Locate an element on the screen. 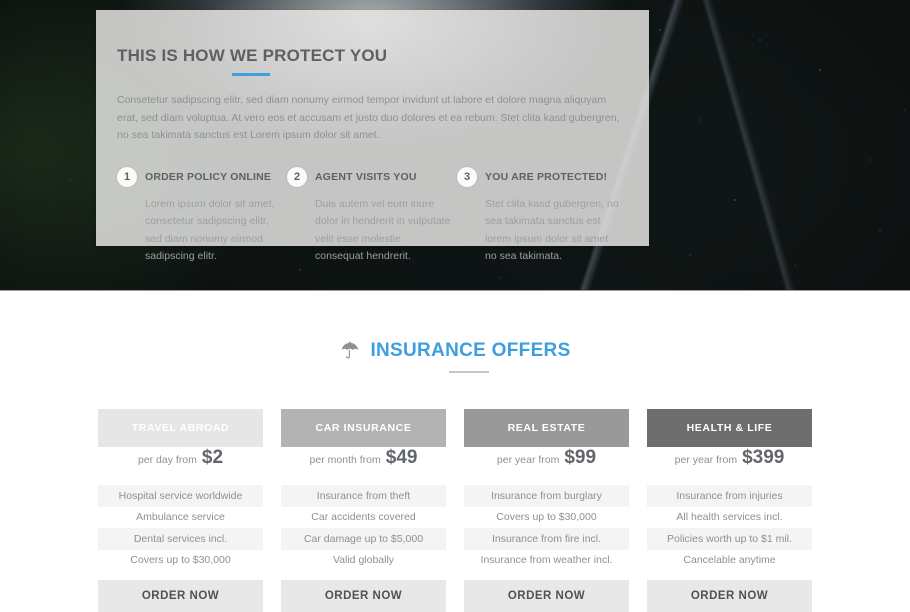  page-title: THIS IS HOW WE PROTECT YOU is located at coordinates (252, 55).